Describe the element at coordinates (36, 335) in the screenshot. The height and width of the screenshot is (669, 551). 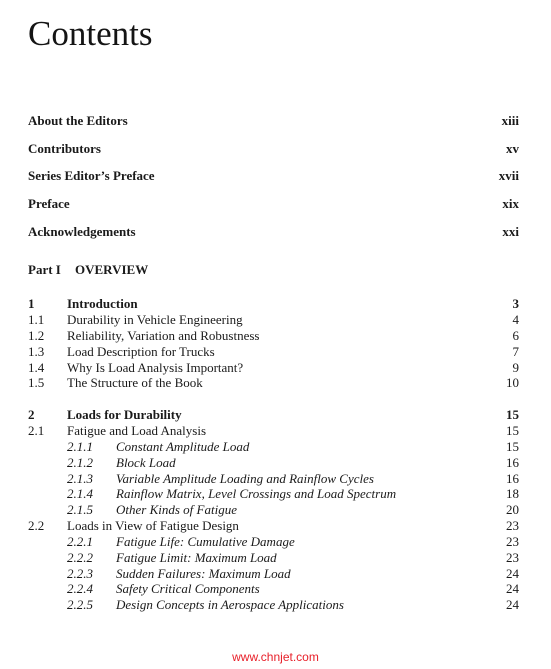
I see `section-number: 1.2` at that location.